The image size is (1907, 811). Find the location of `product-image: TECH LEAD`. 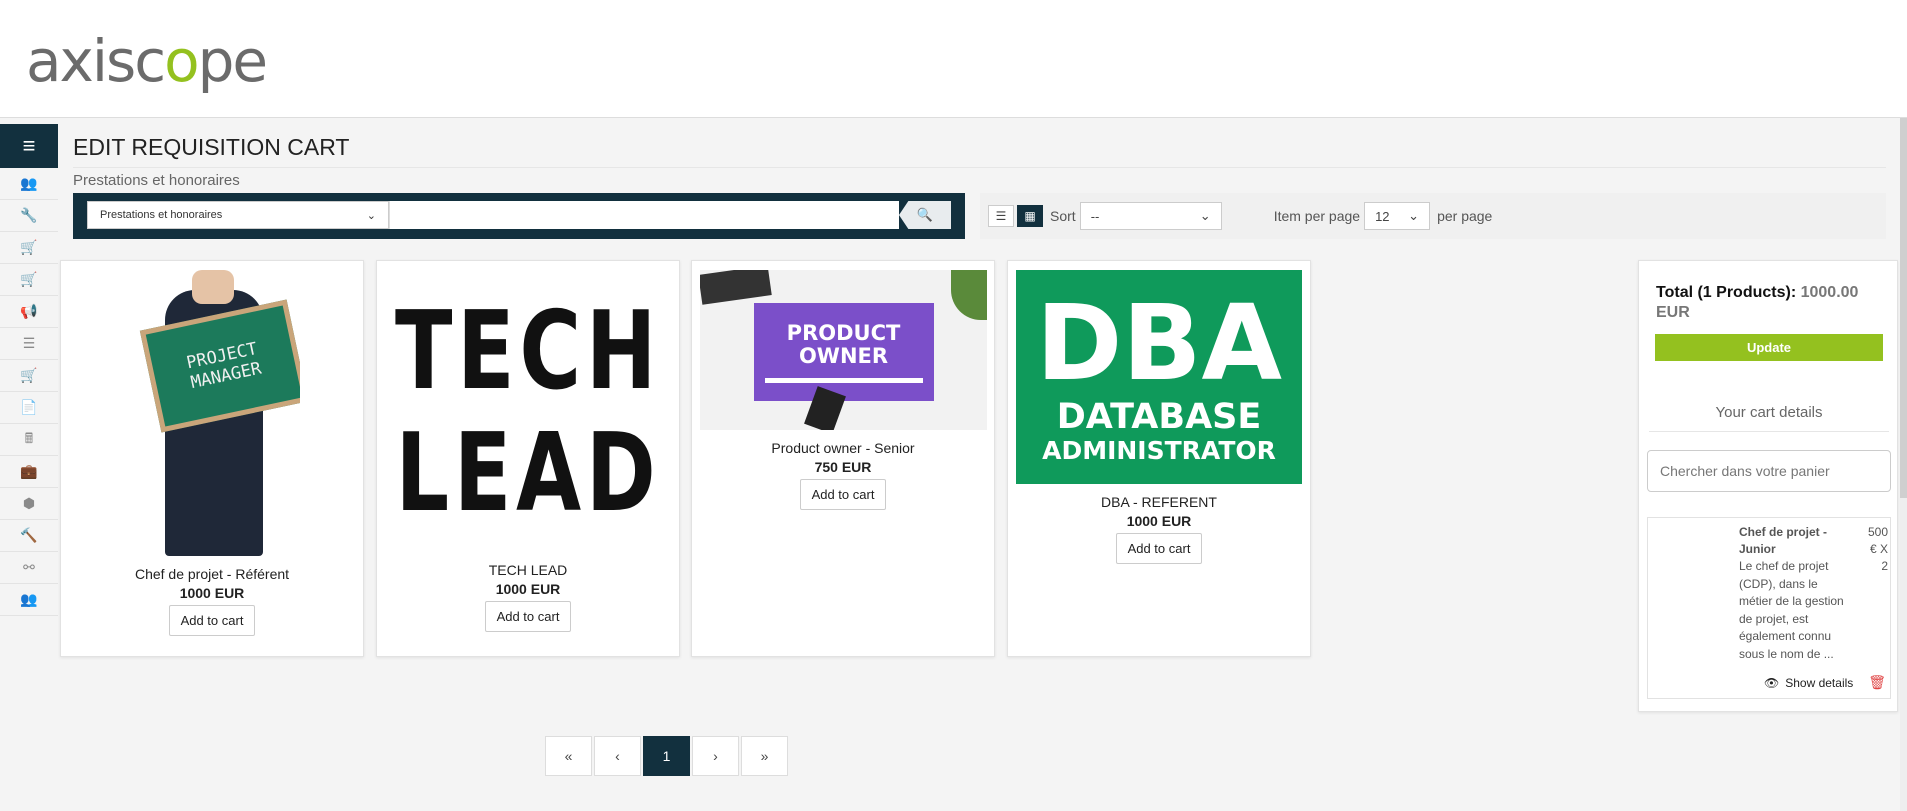

product-image: TECH LEAD is located at coordinates (528, 413).